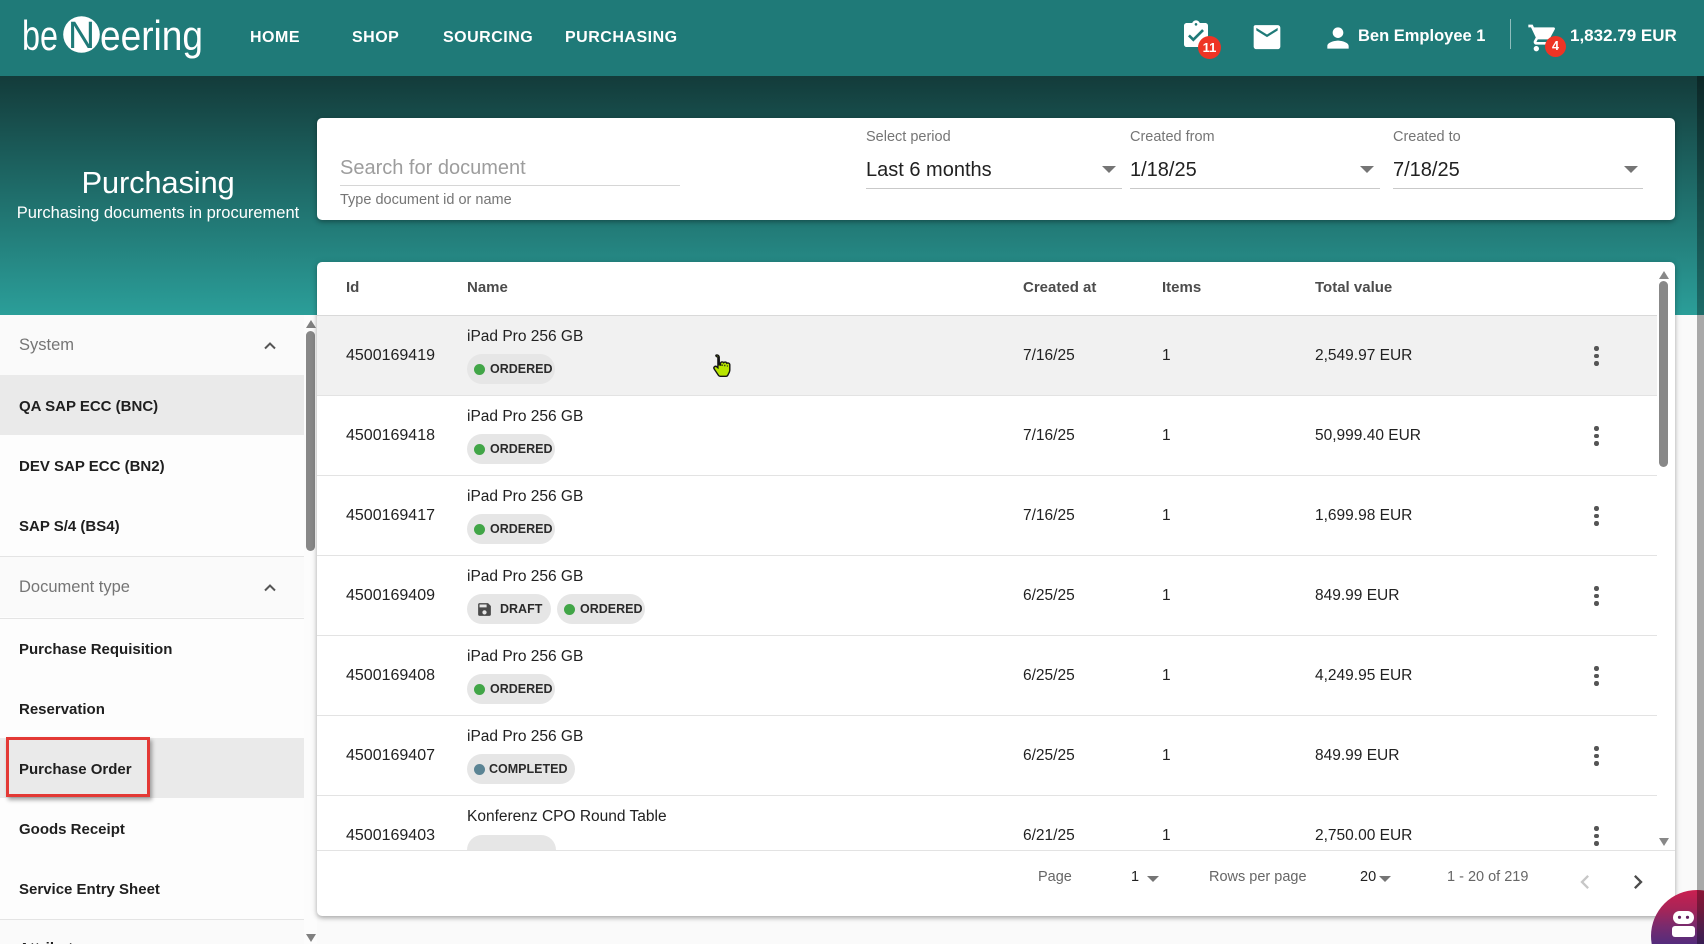 The height and width of the screenshot is (944, 1704). Describe the element at coordinates (81, 36) in the screenshot. I see `svg-text: N` at that location.